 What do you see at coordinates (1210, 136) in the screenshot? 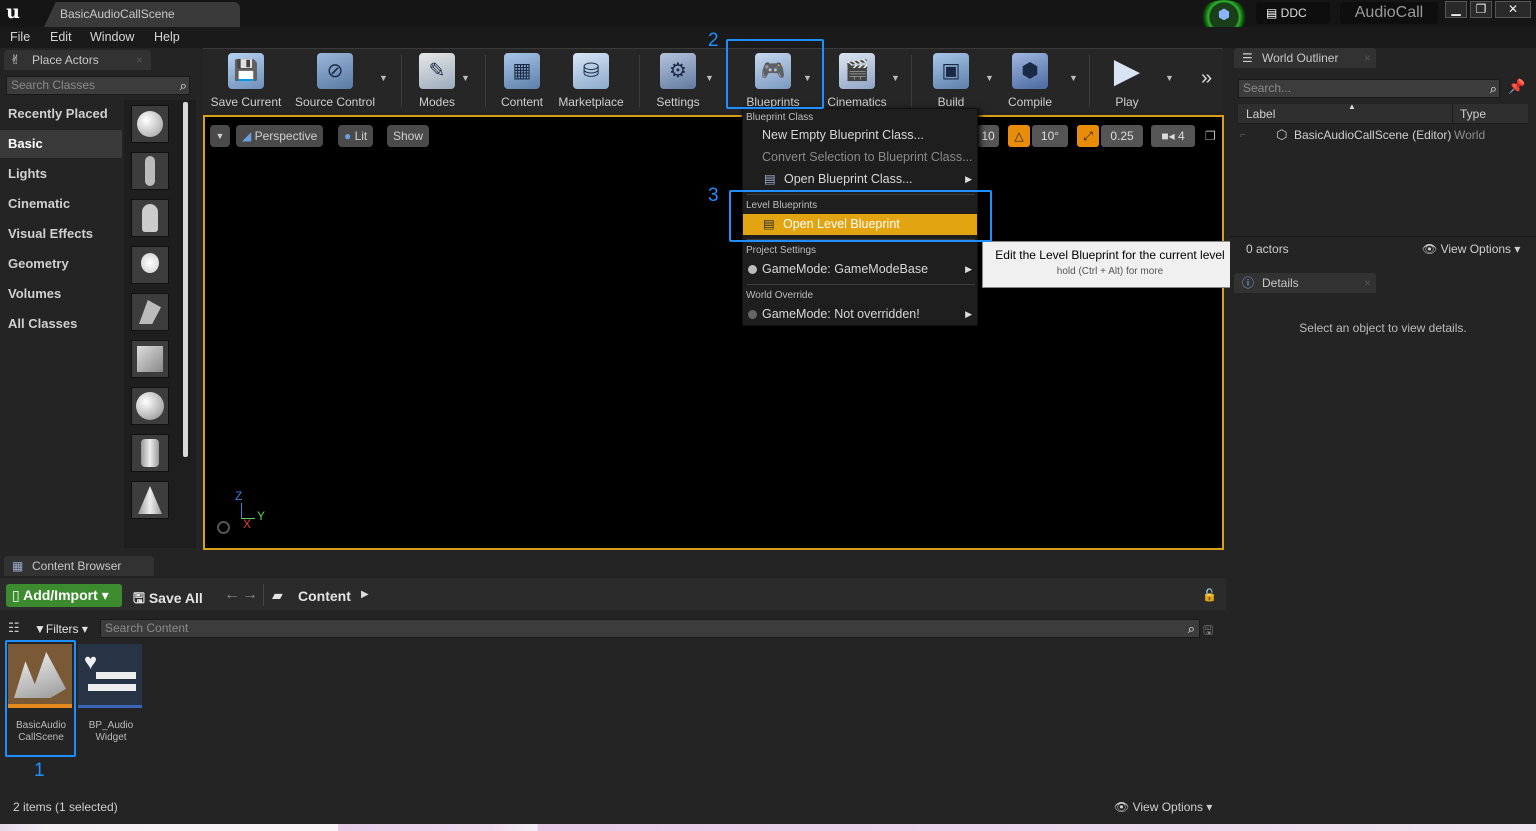
I see `maximize-viewport-icon: ❐` at bounding box center [1210, 136].